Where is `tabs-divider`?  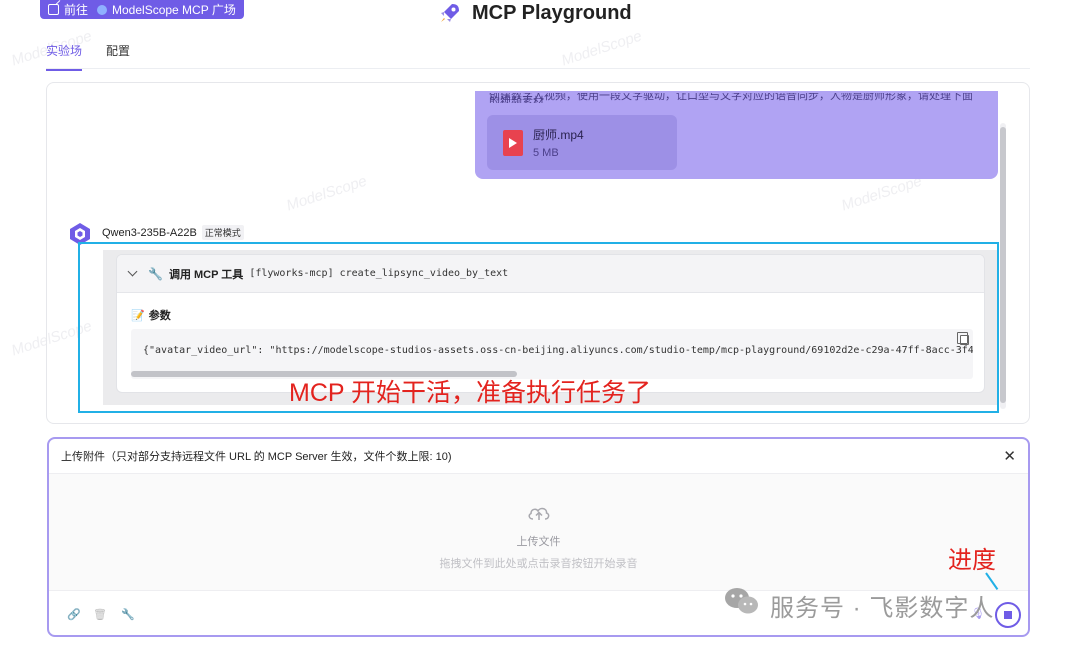
tabs-divider is located at coordinates (538, 68).